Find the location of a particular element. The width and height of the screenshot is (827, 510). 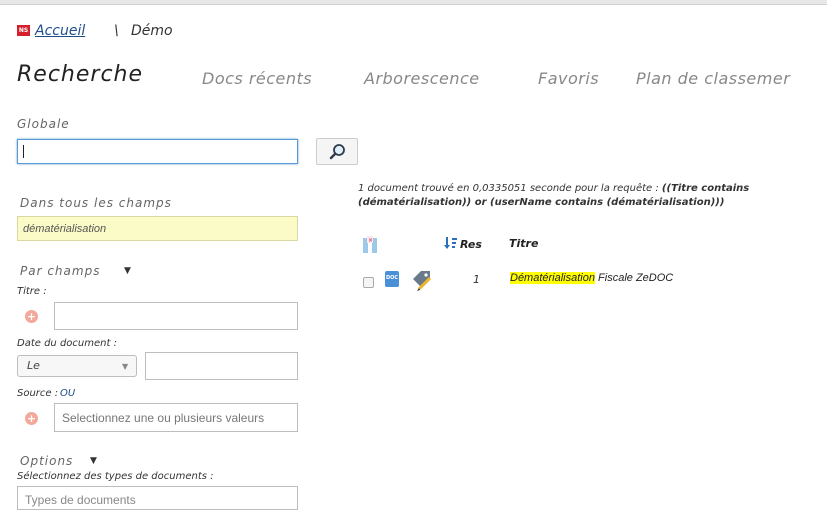

all-fields-input: dématérialisation is located at coordinates (157, 228).